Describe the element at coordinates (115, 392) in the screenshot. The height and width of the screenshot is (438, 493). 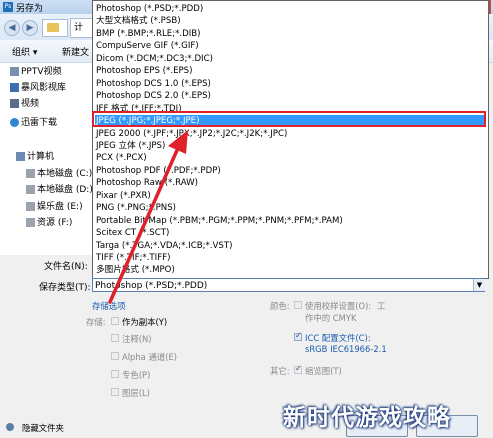
I see `layers-checkbox` at that location.